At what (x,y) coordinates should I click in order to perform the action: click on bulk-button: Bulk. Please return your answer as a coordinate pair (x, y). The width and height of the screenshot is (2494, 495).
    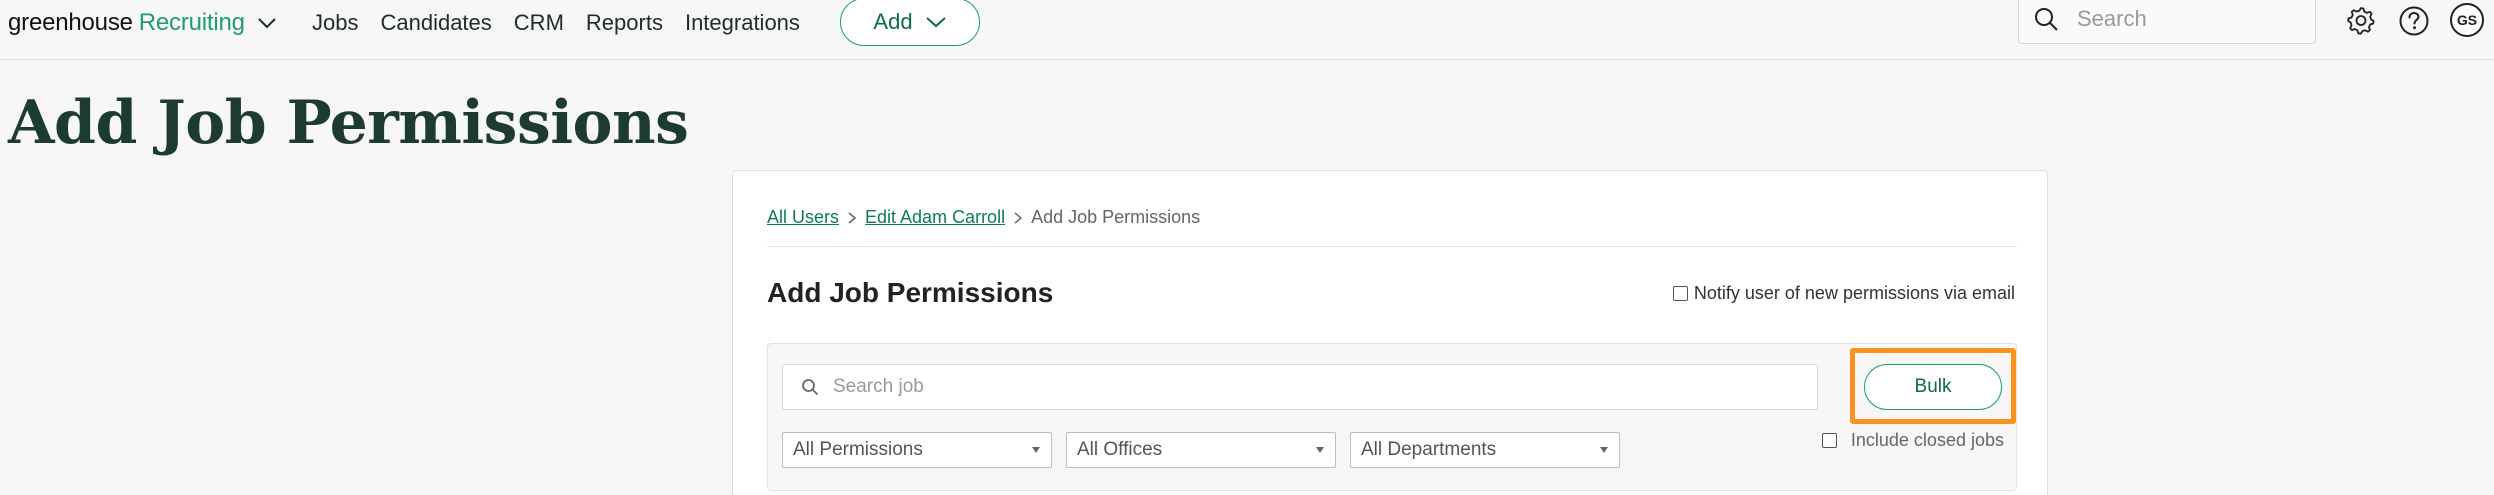
    Looking at the image, I should click on (1933, 387).